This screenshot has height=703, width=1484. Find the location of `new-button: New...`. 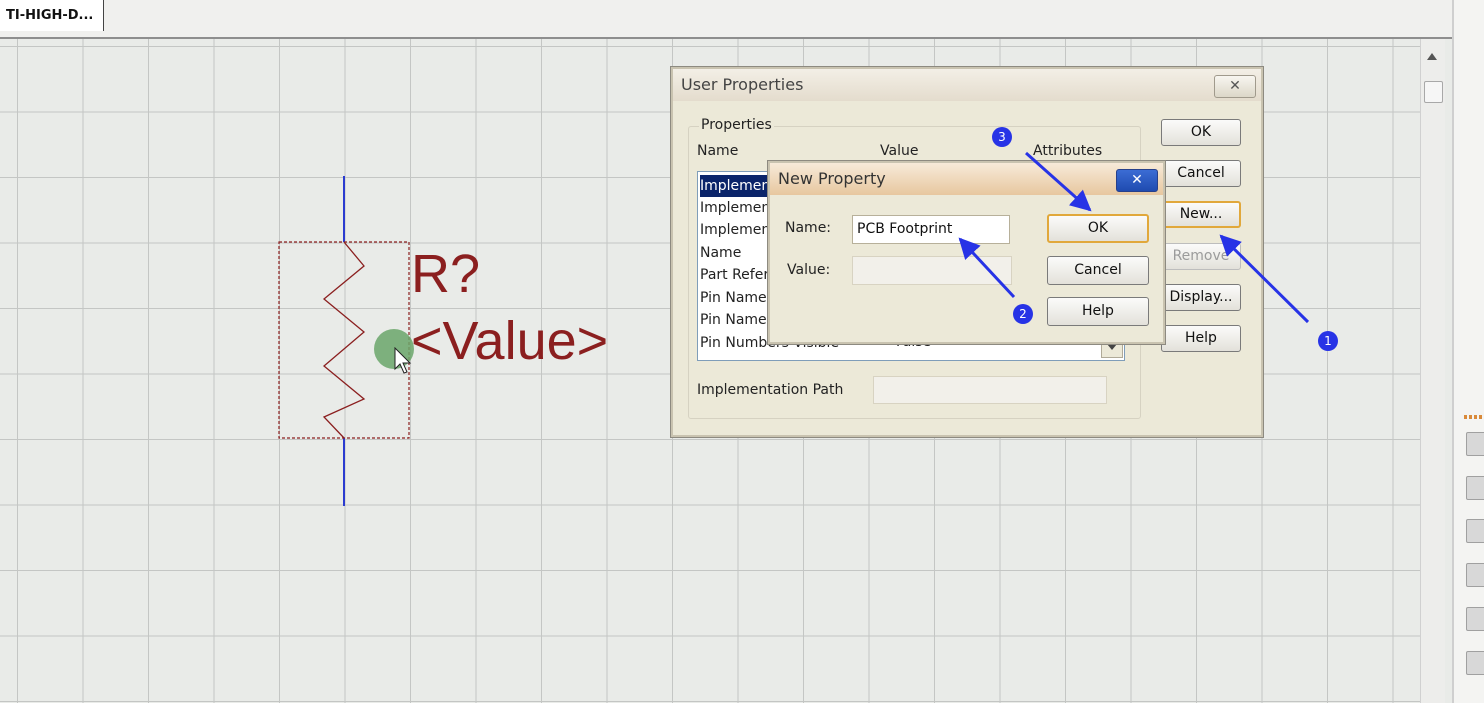

new-button: New... is located at coordinates (1201, 214).